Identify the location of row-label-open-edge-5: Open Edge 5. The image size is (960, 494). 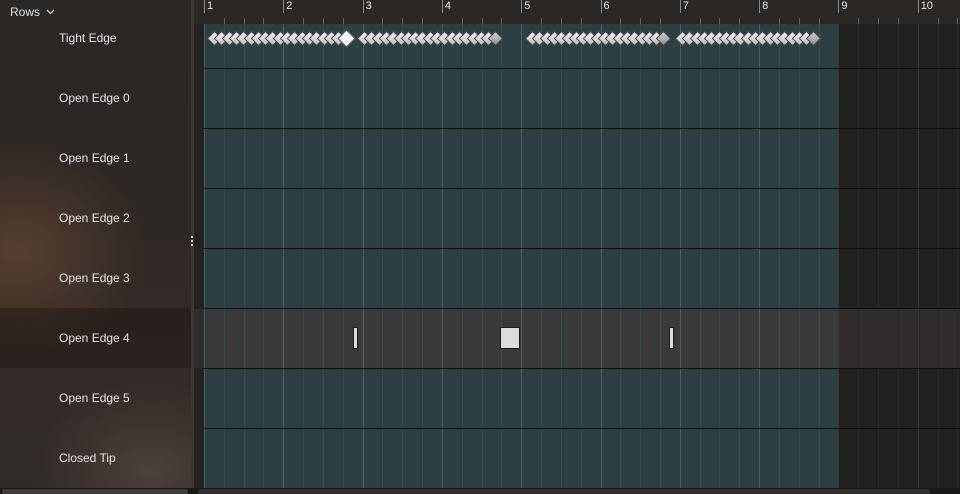
(95, 398).